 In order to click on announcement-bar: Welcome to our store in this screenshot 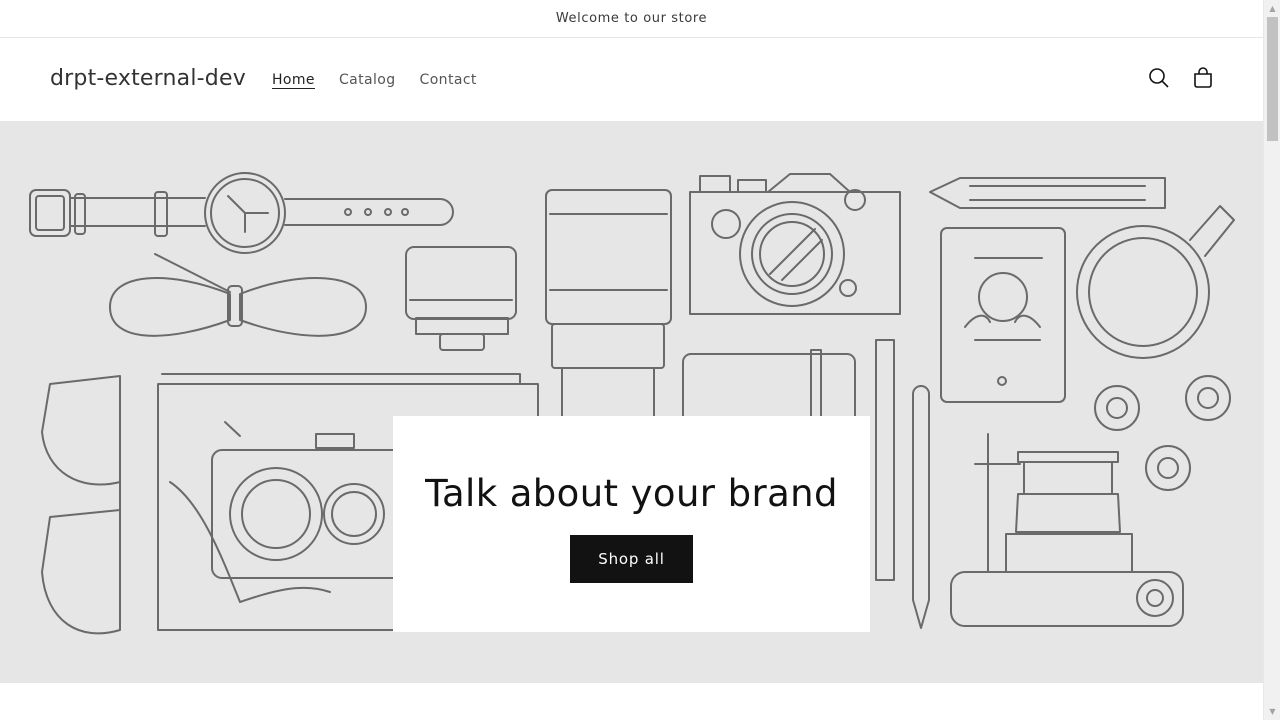, I will do `click(631, 19)`.